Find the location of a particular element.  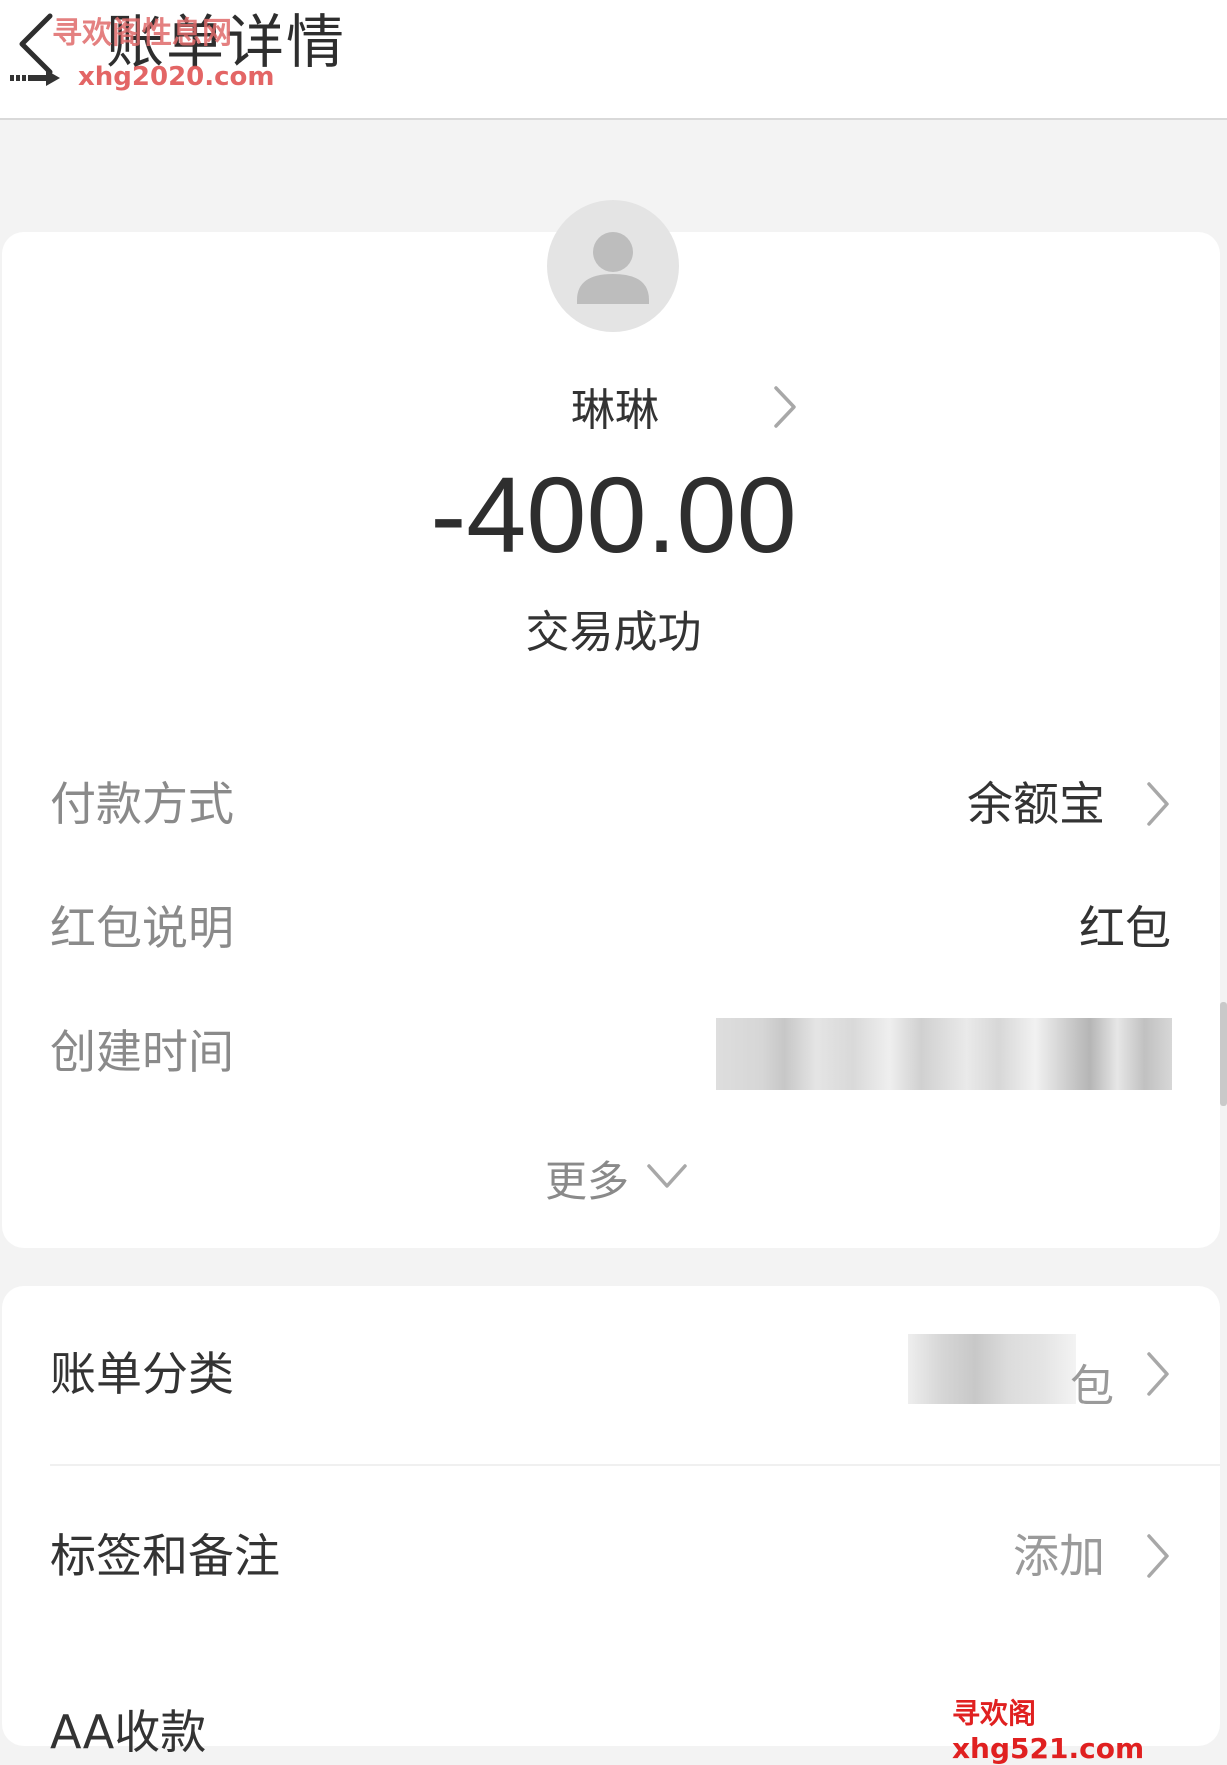

counterparty-row: 琳琳 is located at coordinates (613, 405).